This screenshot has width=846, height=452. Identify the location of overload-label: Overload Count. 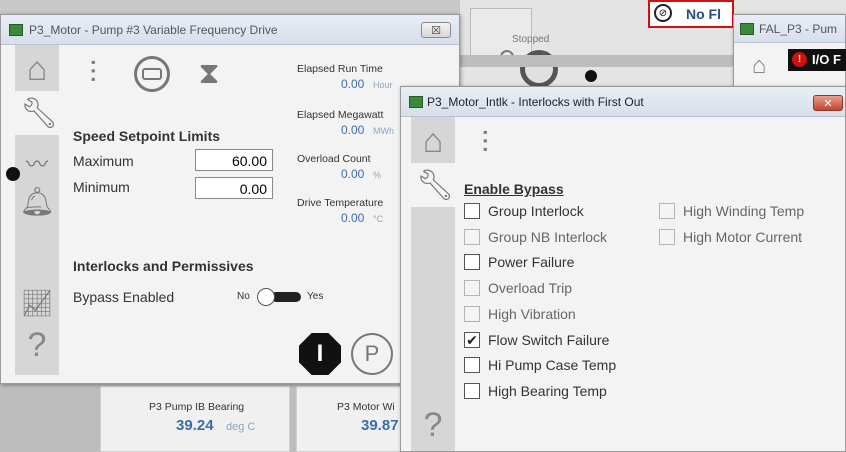
(334, 159).